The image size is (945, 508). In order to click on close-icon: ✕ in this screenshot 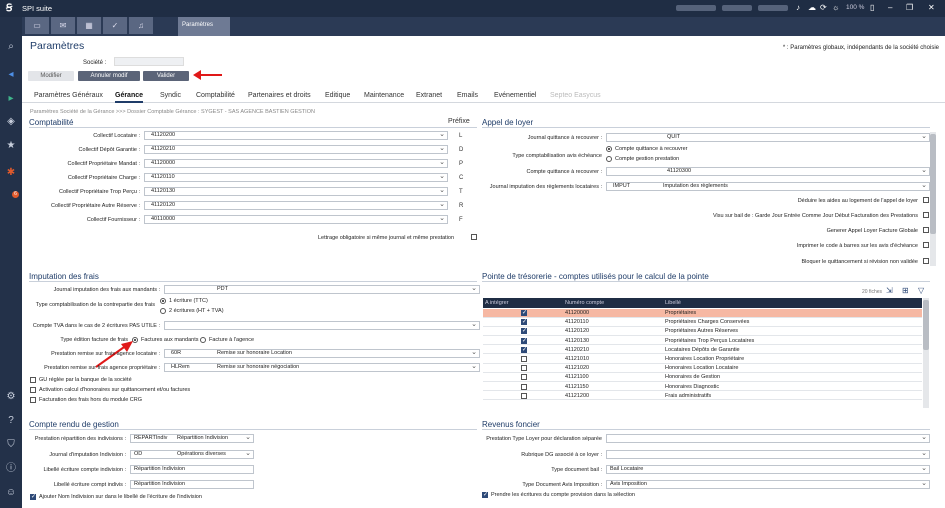, I will do `click(931, 7)`.